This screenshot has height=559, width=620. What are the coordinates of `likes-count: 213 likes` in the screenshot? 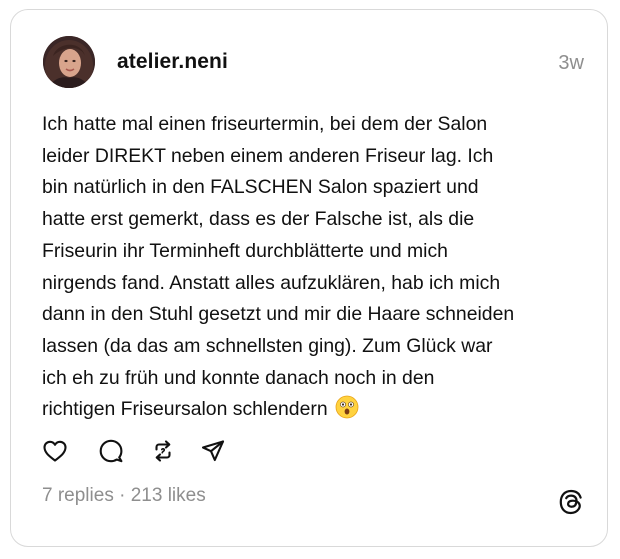 It's located at (168, 495).